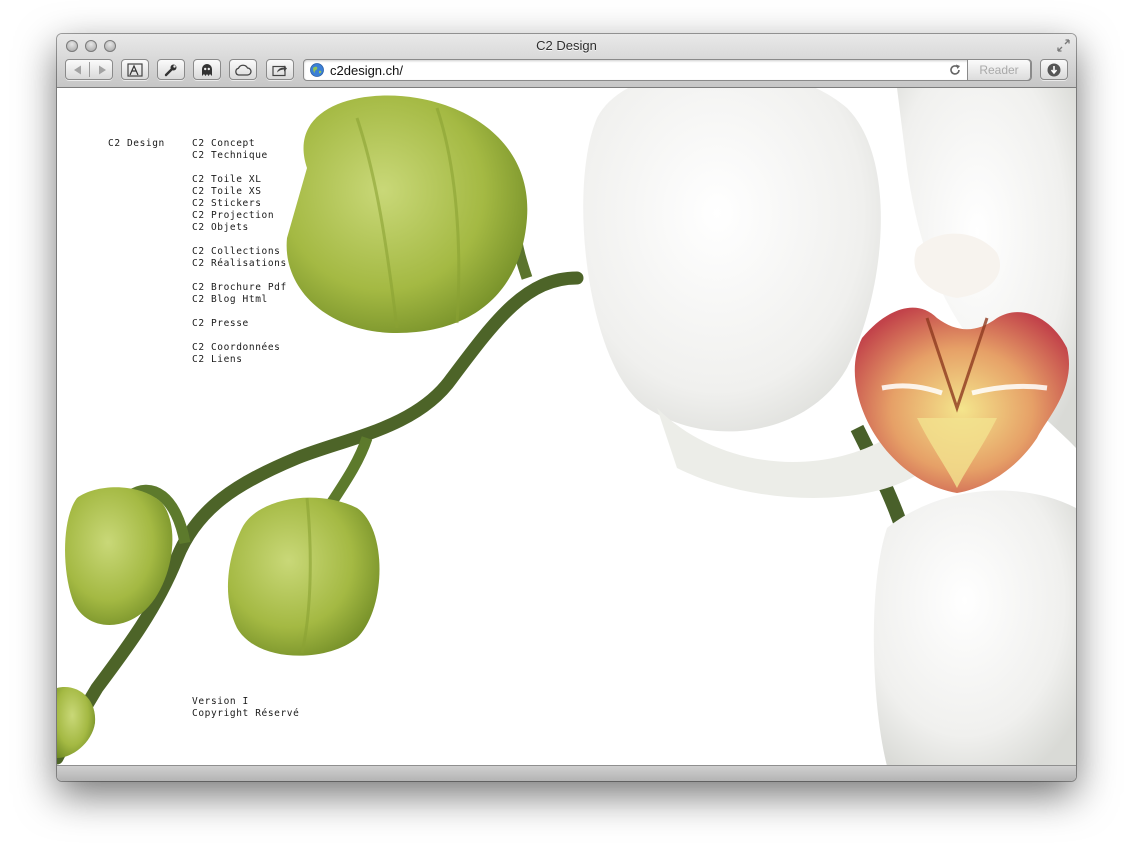  I want to click on reload-icon, so click(955, 70).